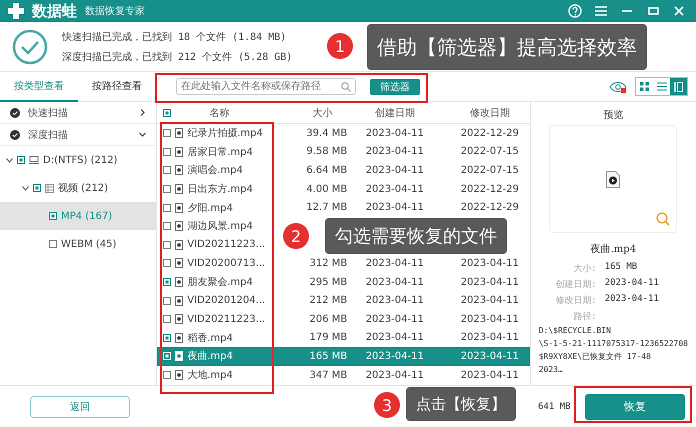 Image resolution: width=696 pixels, height=427 pixels. What do you see at coordinates (340, 46) in the screenshot?
I see `step-number-tooltip: 1` at bounding box center [340, 46].